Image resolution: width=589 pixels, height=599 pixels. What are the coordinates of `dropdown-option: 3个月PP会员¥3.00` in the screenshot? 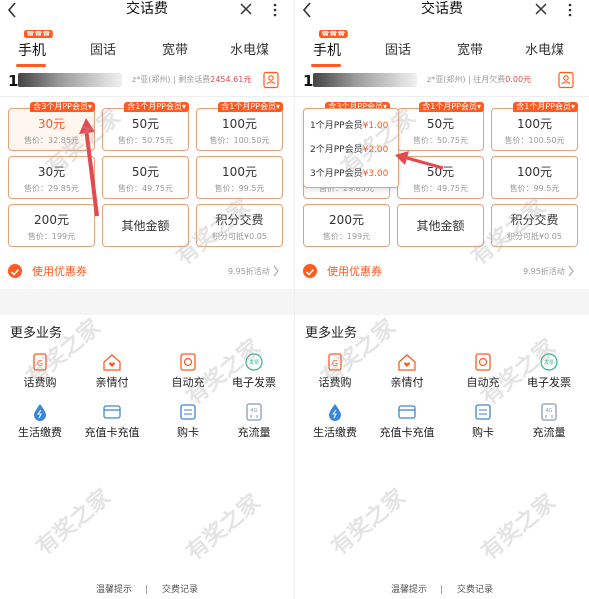 It's located at (353, 174).